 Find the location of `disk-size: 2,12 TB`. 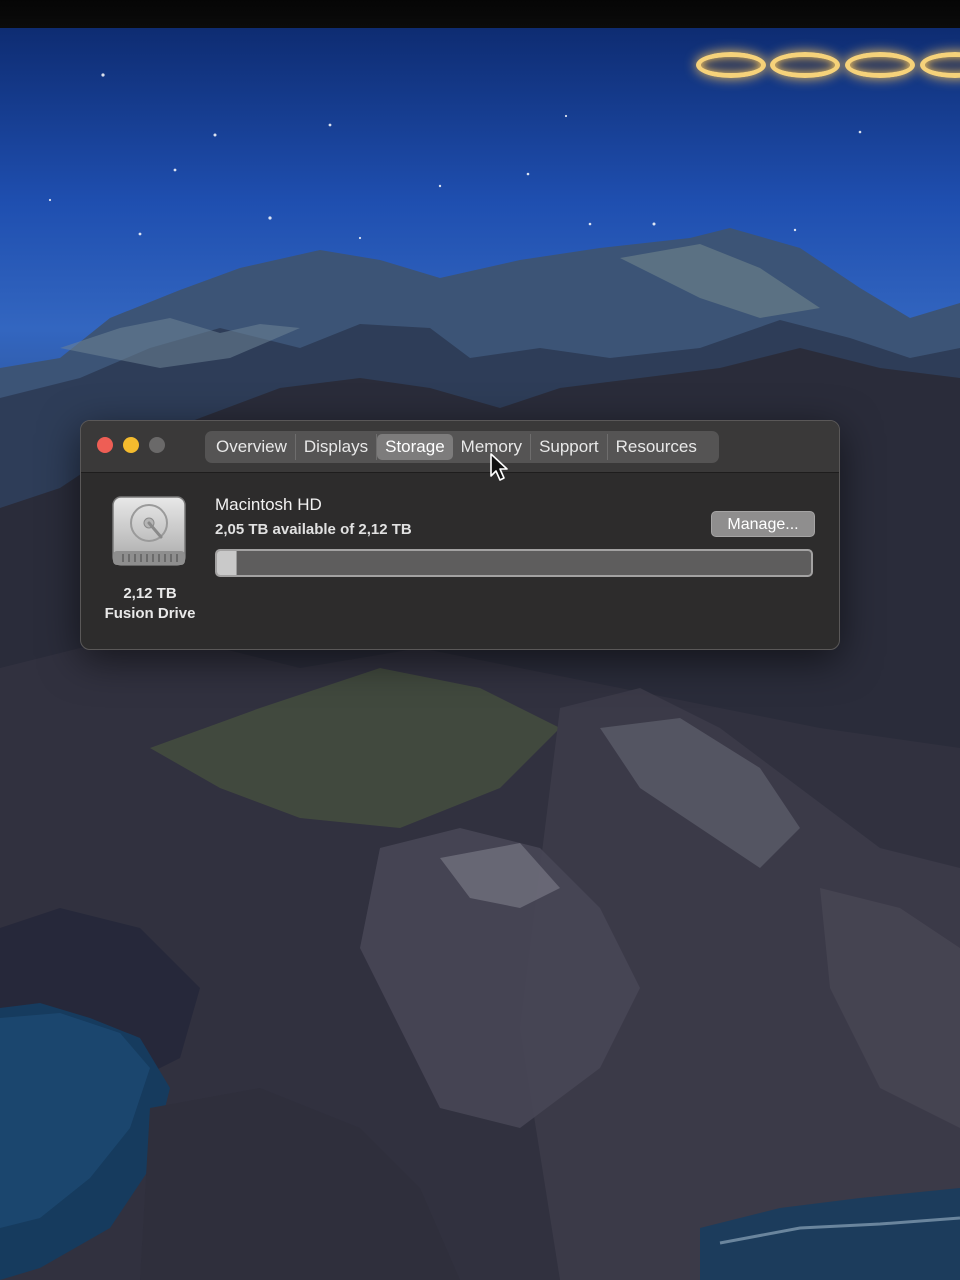

disk-size: 2,12 TB is located at coordinates (150, 593).